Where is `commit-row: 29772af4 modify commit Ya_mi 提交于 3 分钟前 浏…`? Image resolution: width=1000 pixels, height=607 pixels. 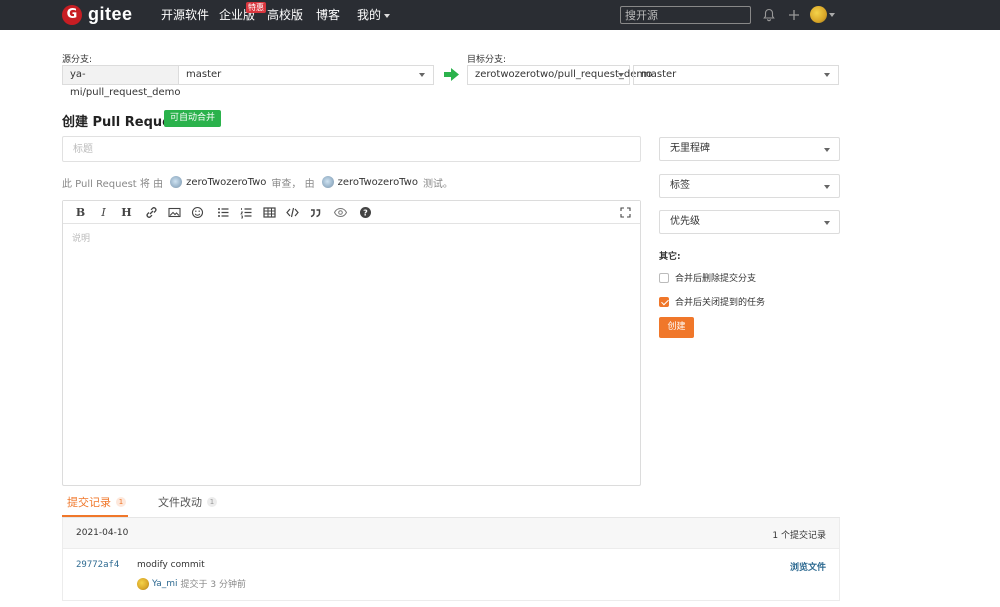 commit-row: 29772af4 modify commit Ya_mi 提交于 3 分钟前 浏… is located at coordinates (451, 575).